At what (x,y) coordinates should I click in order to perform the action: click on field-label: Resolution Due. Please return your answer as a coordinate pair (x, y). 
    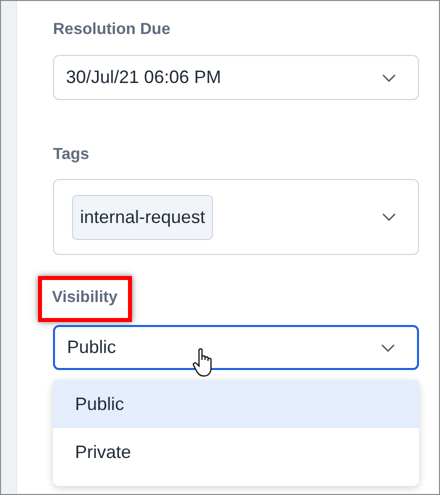
    Looking at the image, I should click on (111, 30).